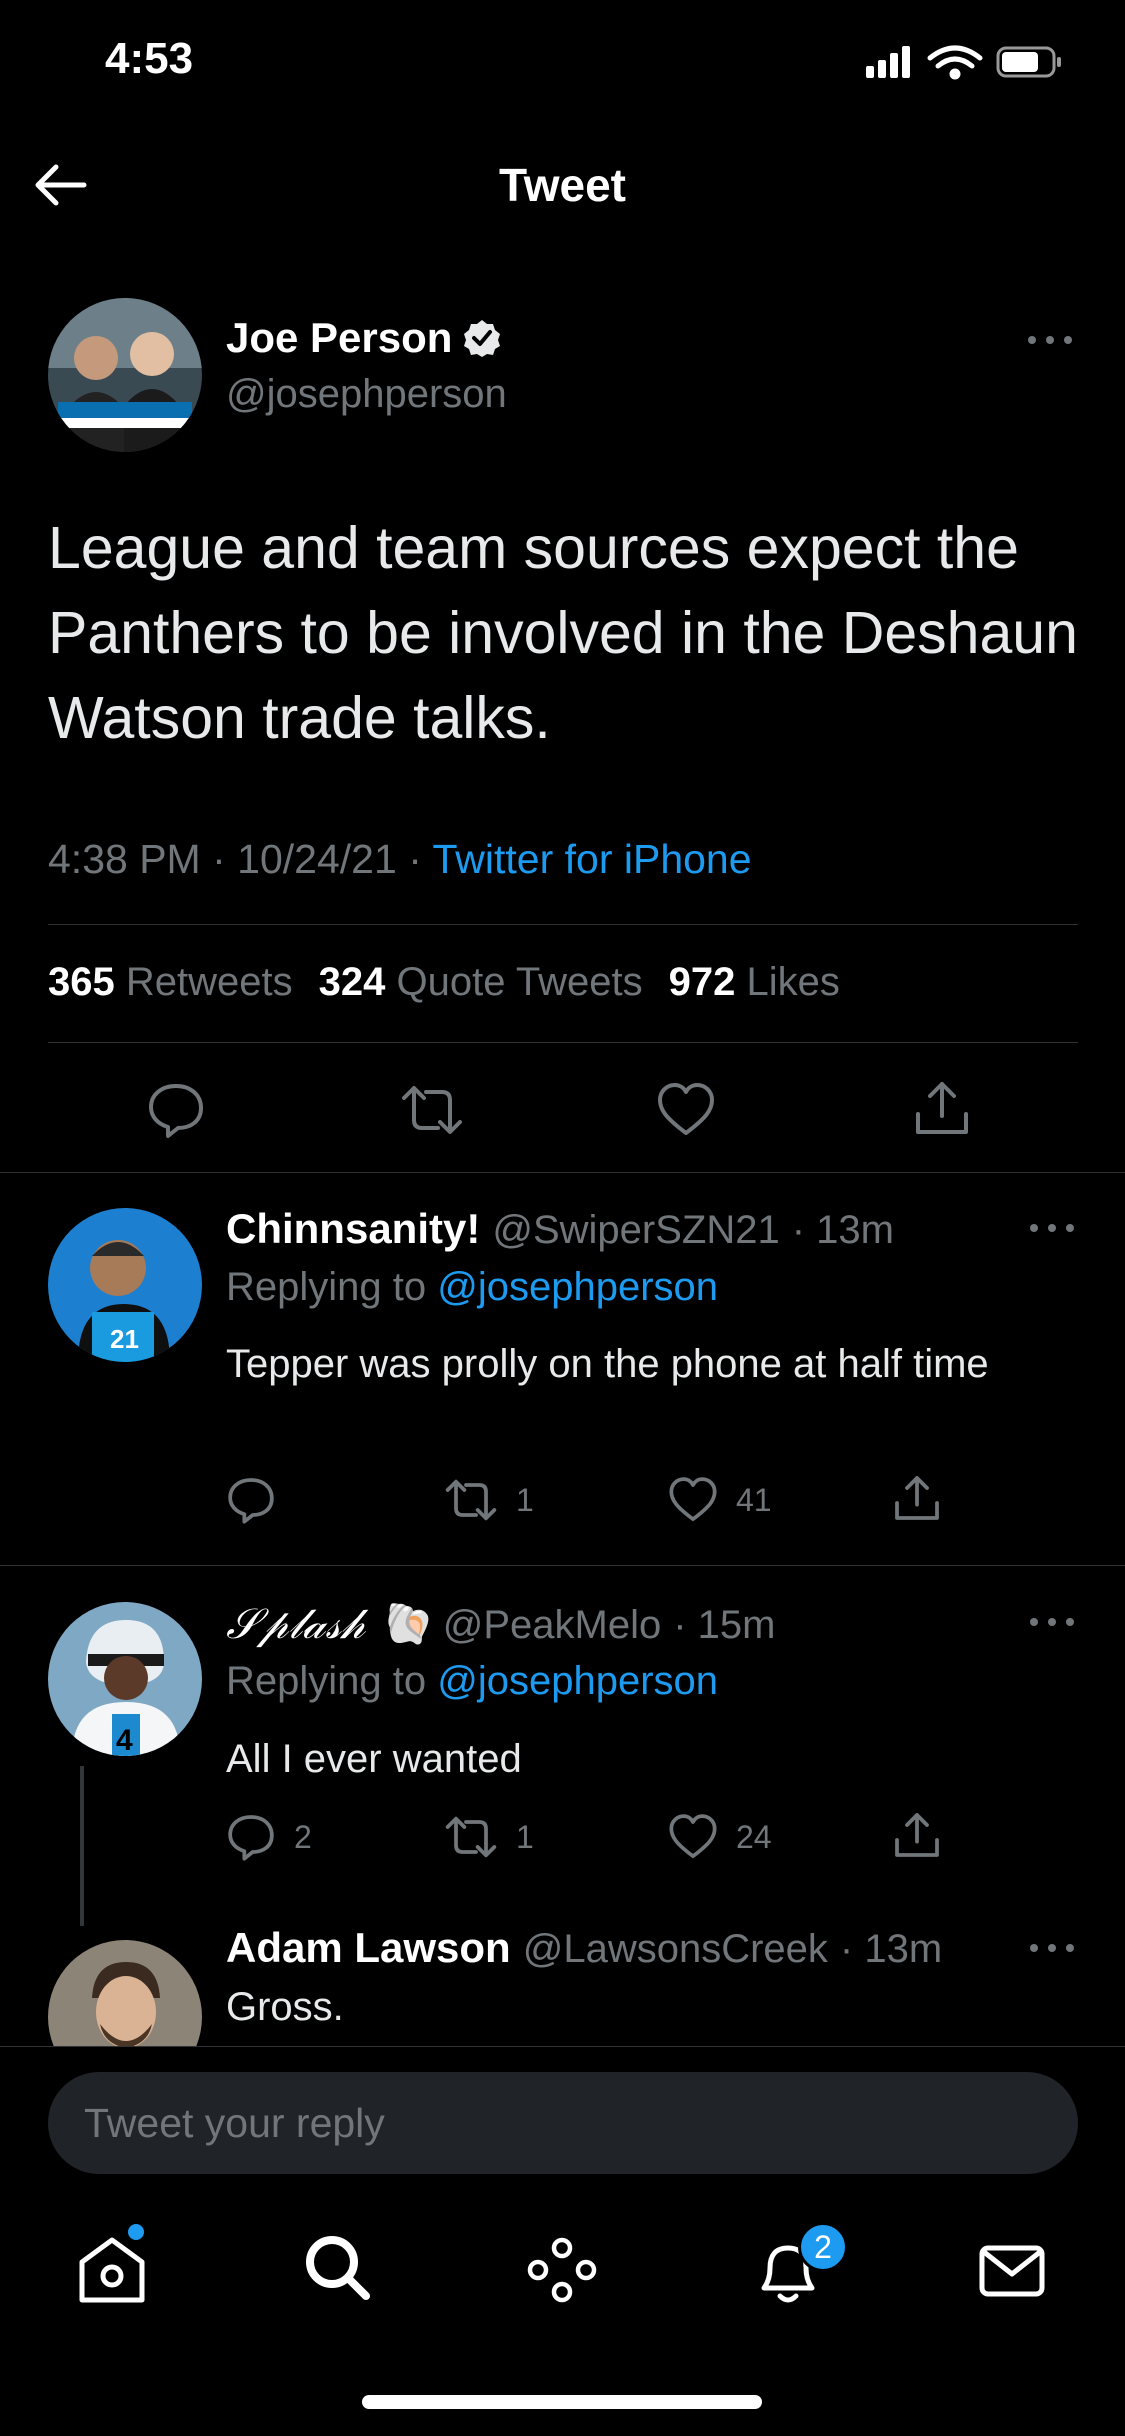 This screenshot has height=2436, width=1125. I want to click on home-icon, so click(112, 2270).